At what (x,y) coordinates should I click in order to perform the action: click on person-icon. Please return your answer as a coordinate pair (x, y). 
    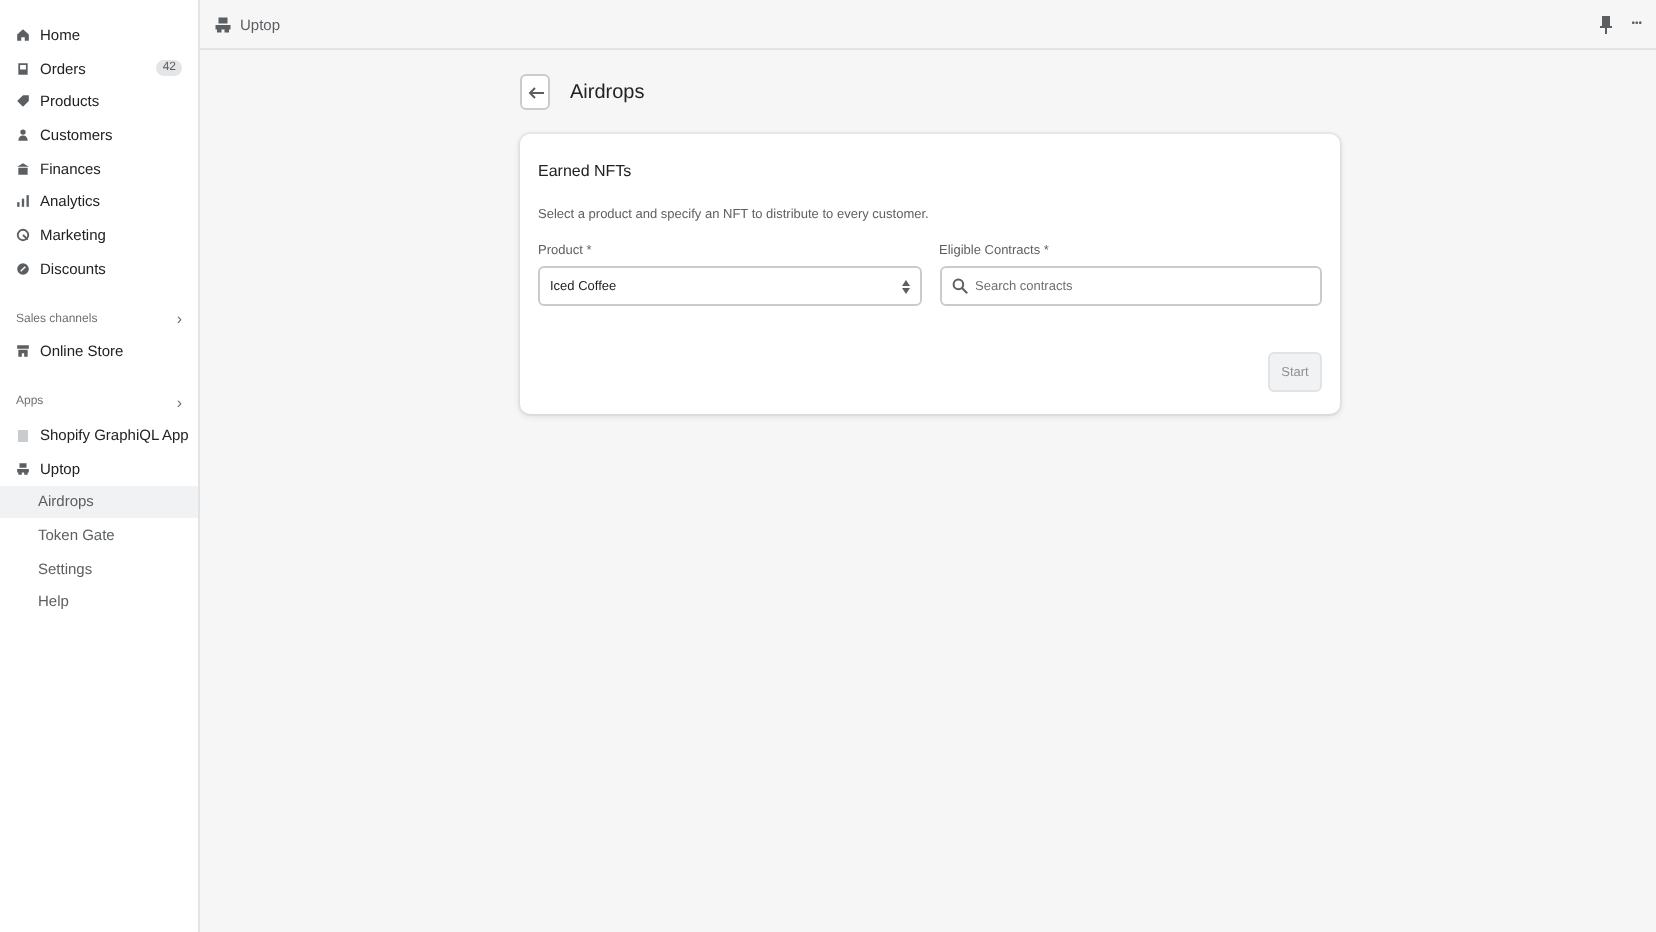
    Looking at the image, I should click on (23, 134).